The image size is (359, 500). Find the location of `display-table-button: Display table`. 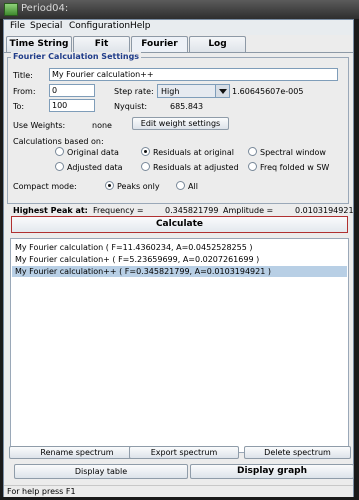

display-table-button: Display table is located at coordinates (101, 471).